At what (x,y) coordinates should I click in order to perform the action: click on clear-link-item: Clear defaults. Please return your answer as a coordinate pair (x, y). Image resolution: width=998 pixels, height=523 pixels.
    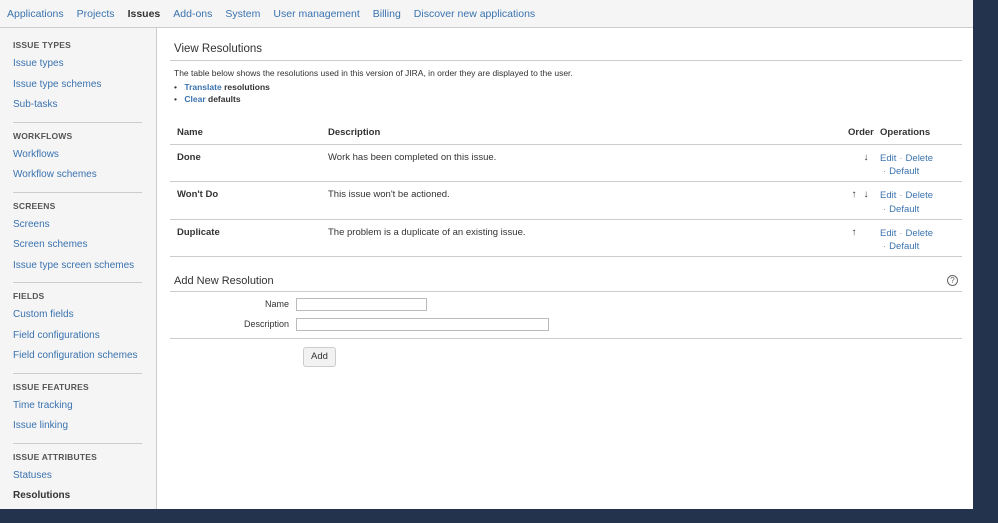
    Looking at the image, I should click on (568, 99).